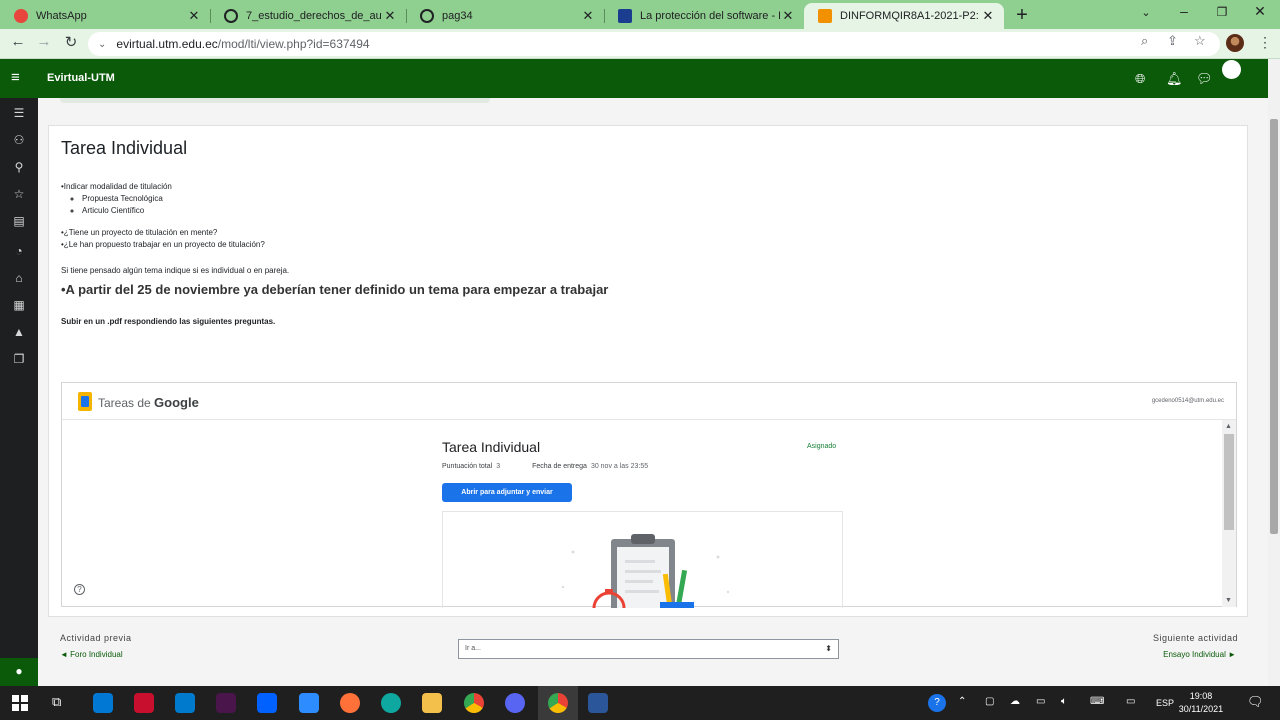 This screenshot has width=1280, height=720. What do you see at coordinates (962, 701) in the screenshot?
I see `tray-chevron-icon: ⌃` at bounding box center [962, 701].